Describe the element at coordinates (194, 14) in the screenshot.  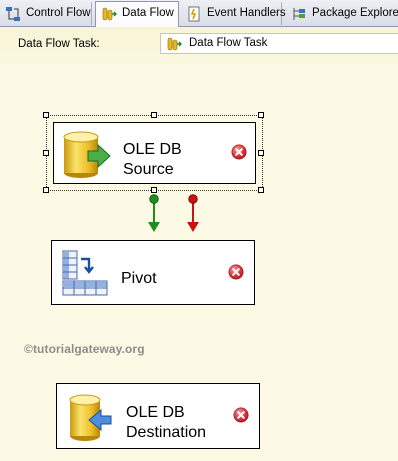
I see `event-handlers-icon` at that location.